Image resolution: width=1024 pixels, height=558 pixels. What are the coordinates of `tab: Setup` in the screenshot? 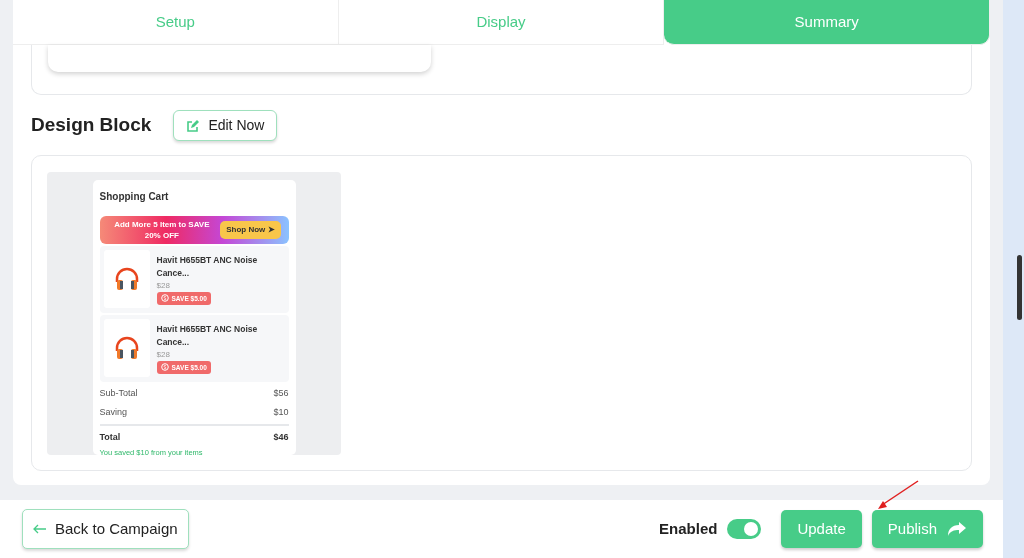 It's located at (176, 22).